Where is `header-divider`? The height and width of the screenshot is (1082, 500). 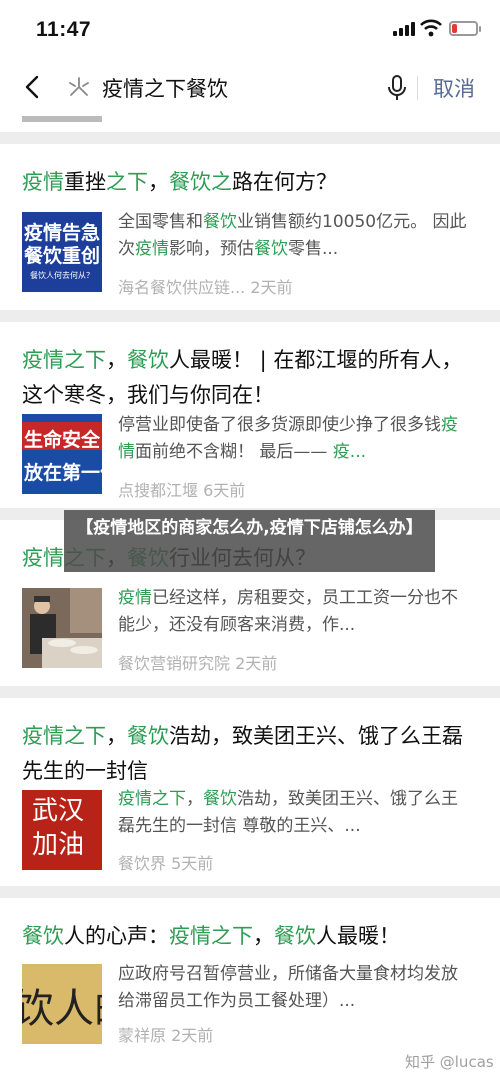 header-divider is located at coordinates (417, 88).